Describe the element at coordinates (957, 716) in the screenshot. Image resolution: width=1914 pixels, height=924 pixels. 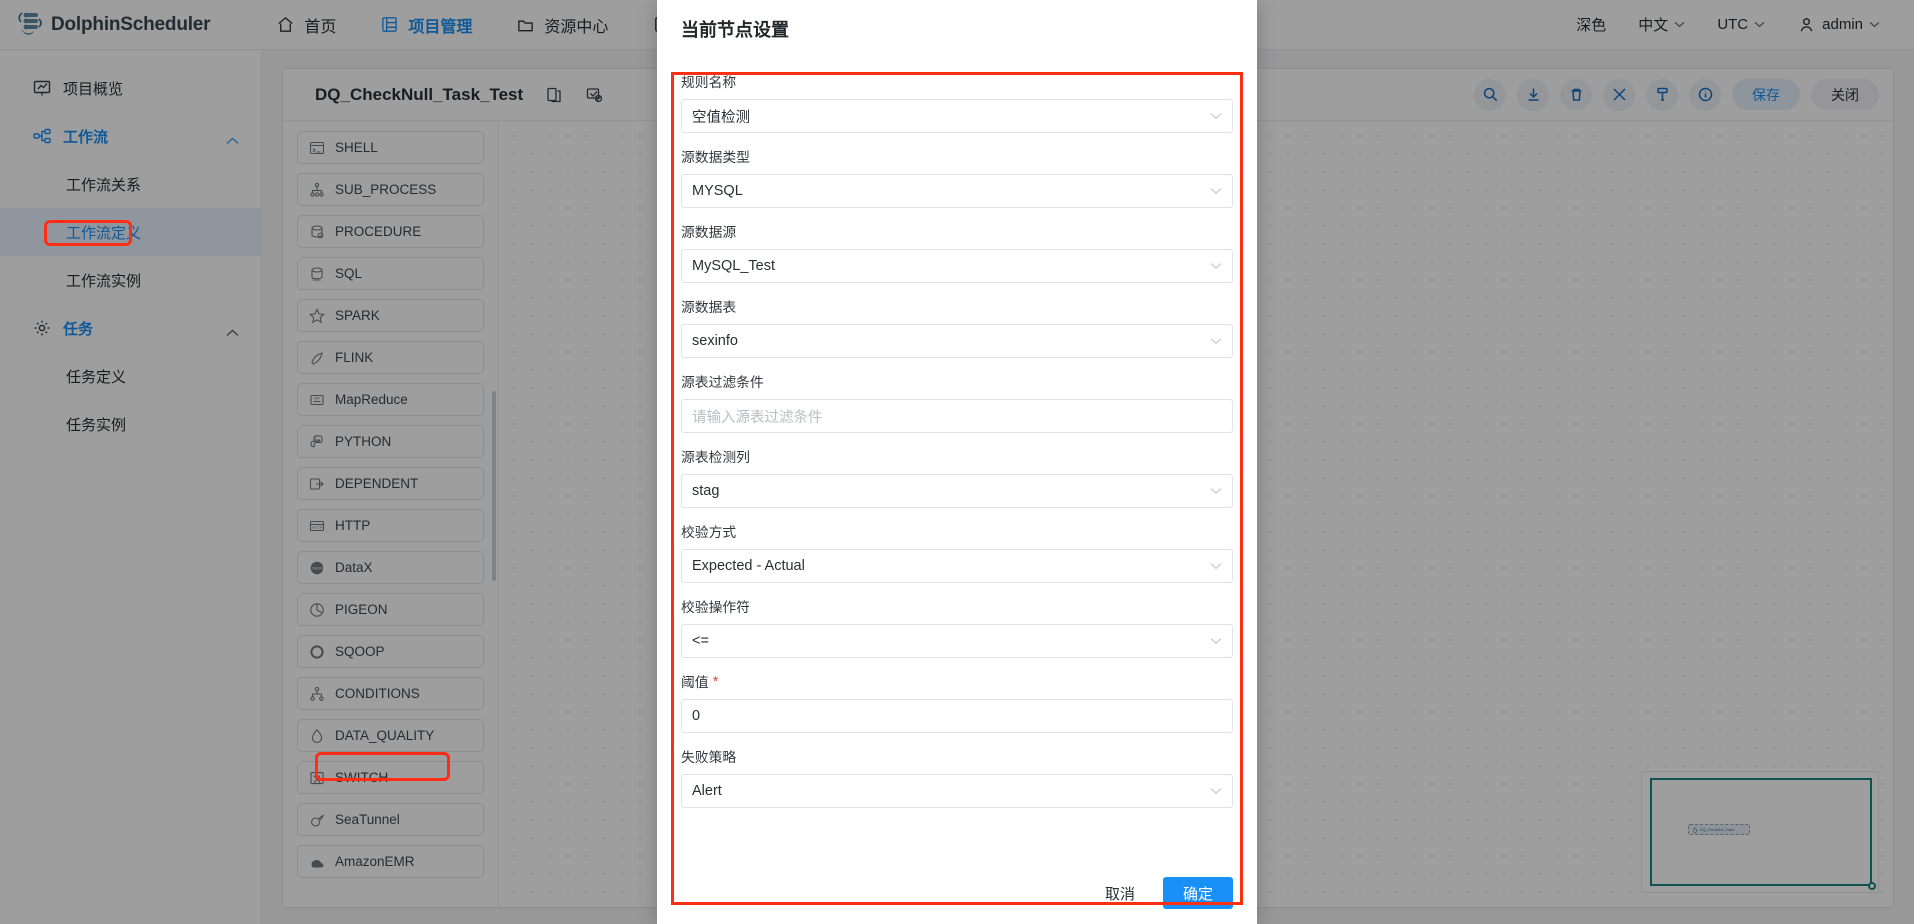
I see `form-input: 0` at that location.